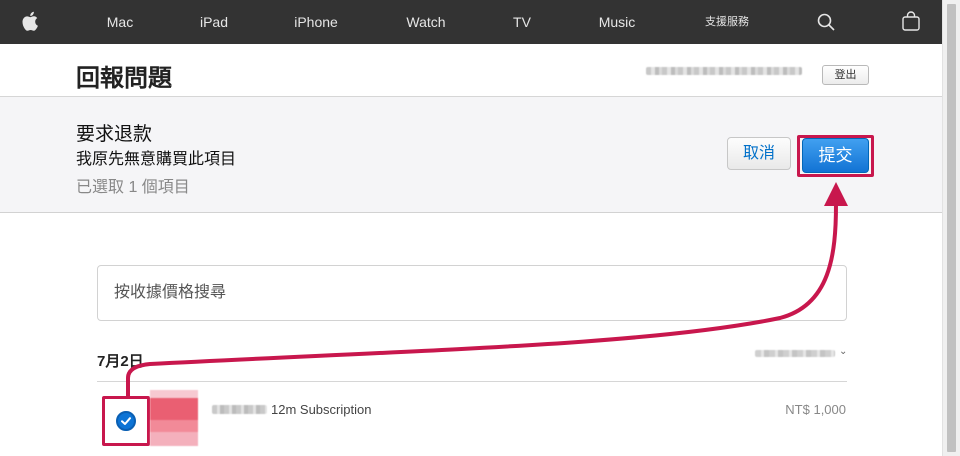  What do you see at coordinates (464, 293) in the screenshot?
I see `search-input` at bounding box center [464, 293].